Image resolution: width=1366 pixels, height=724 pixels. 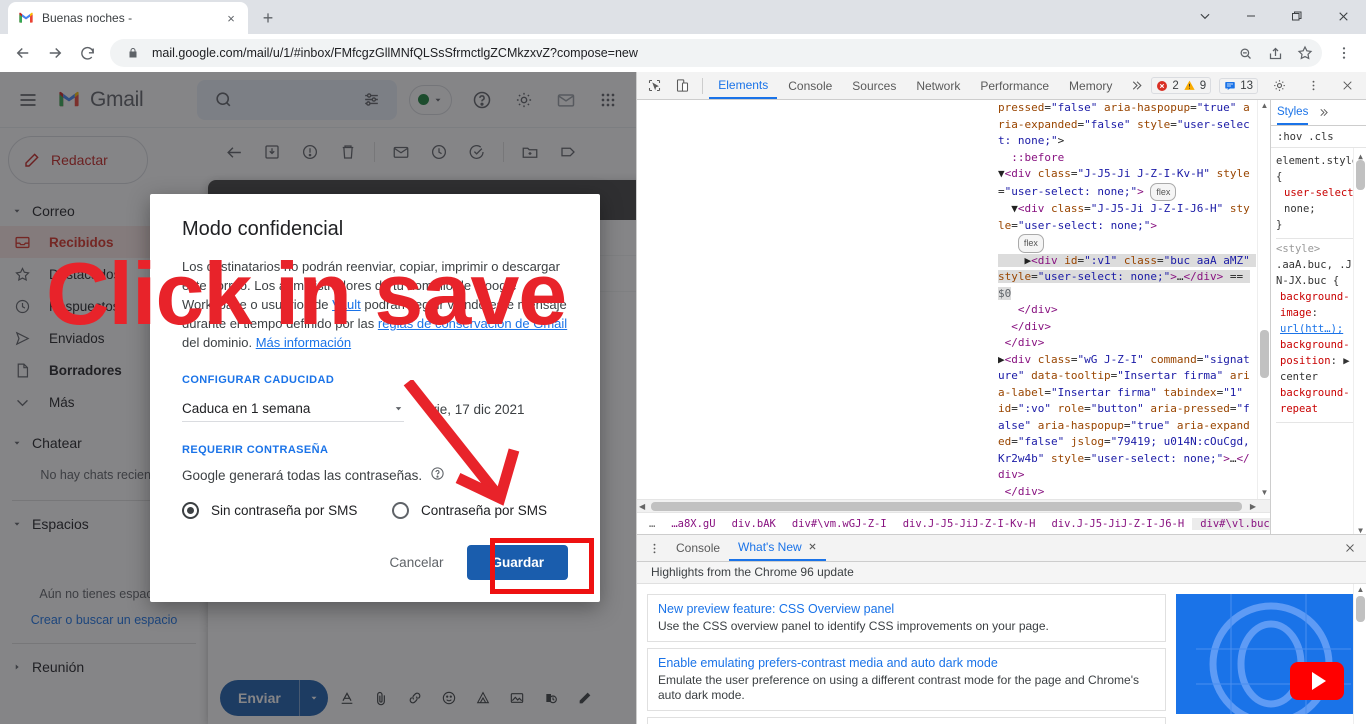 I want to click on close-icon: ×, so click(x=231, y=18).